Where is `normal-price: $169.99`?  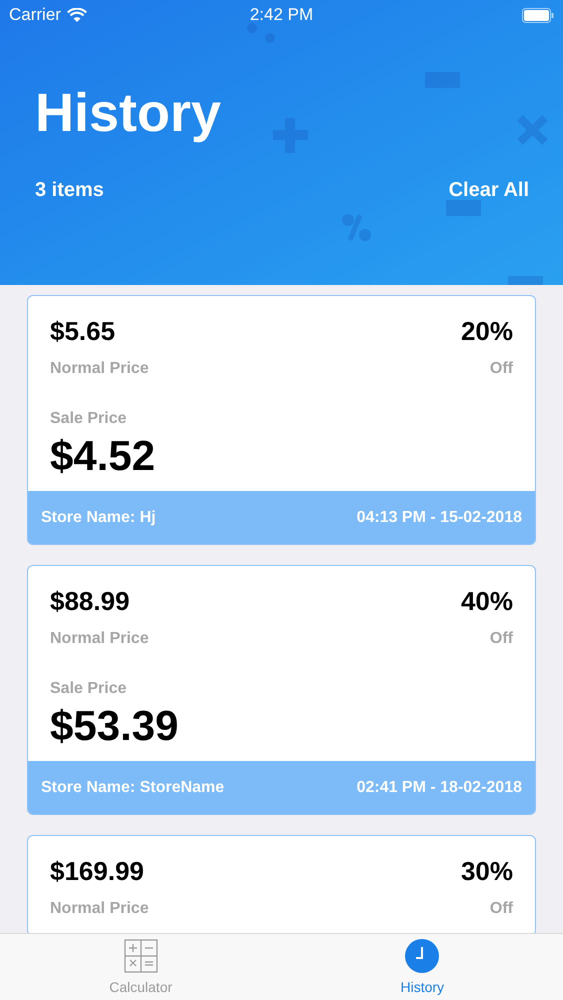
normal-price: $169.99 is located at coordinates (97, 871).